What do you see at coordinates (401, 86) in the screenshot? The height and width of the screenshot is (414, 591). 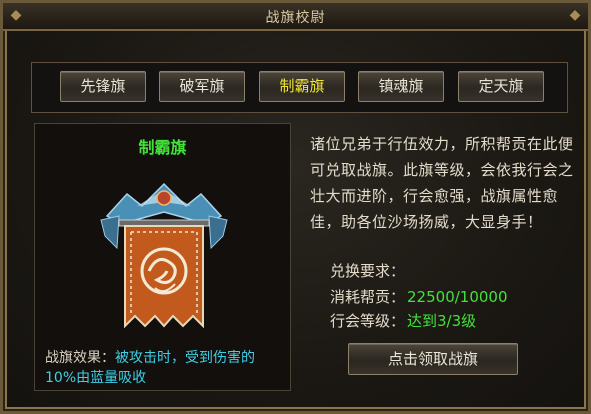 I see `tab-soul-banner: 镇魂旗` at bounding box center [401, 86].